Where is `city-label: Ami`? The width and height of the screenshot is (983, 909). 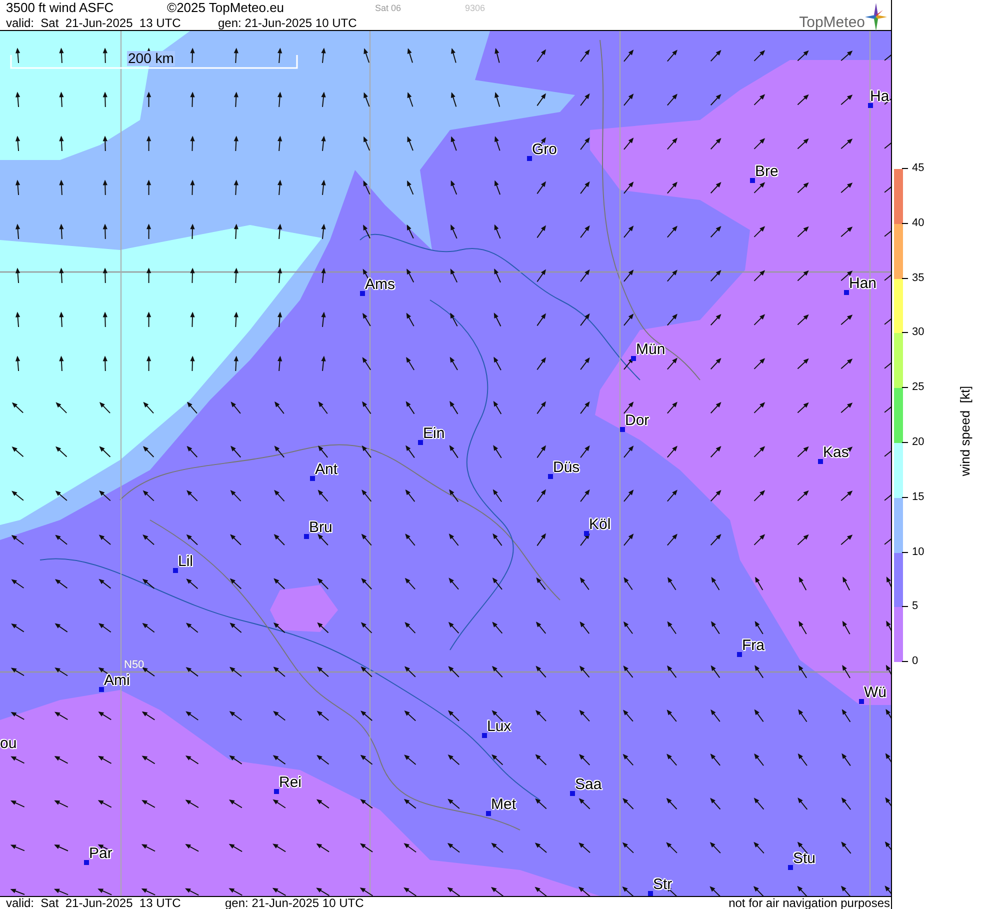
city-label: Ami is located at coordinates (117, 680).